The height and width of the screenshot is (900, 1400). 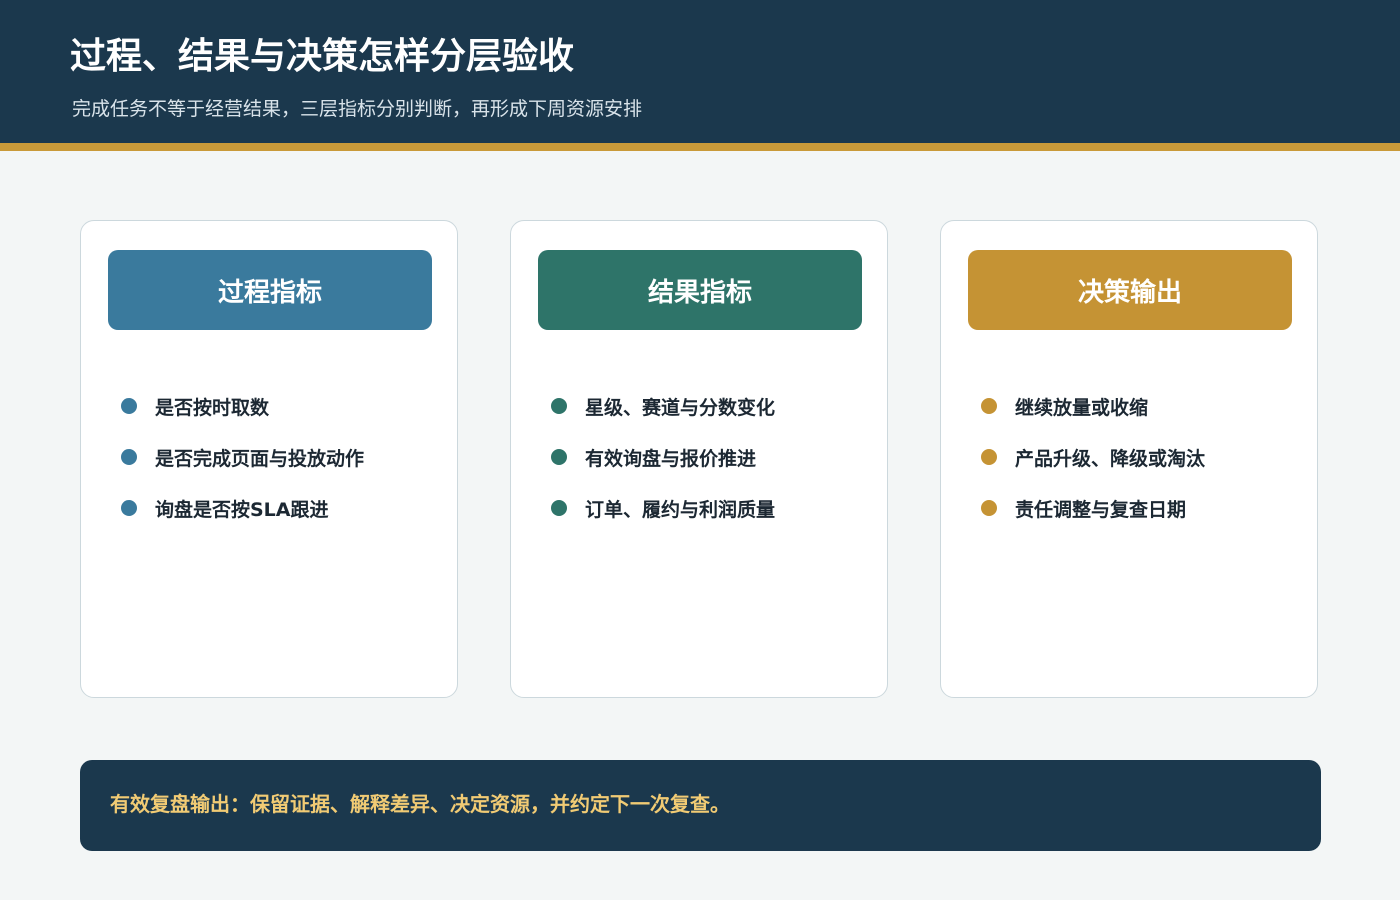 I want to click on list-item: 责任调整与复查日期, so click(x=1083, y=508).